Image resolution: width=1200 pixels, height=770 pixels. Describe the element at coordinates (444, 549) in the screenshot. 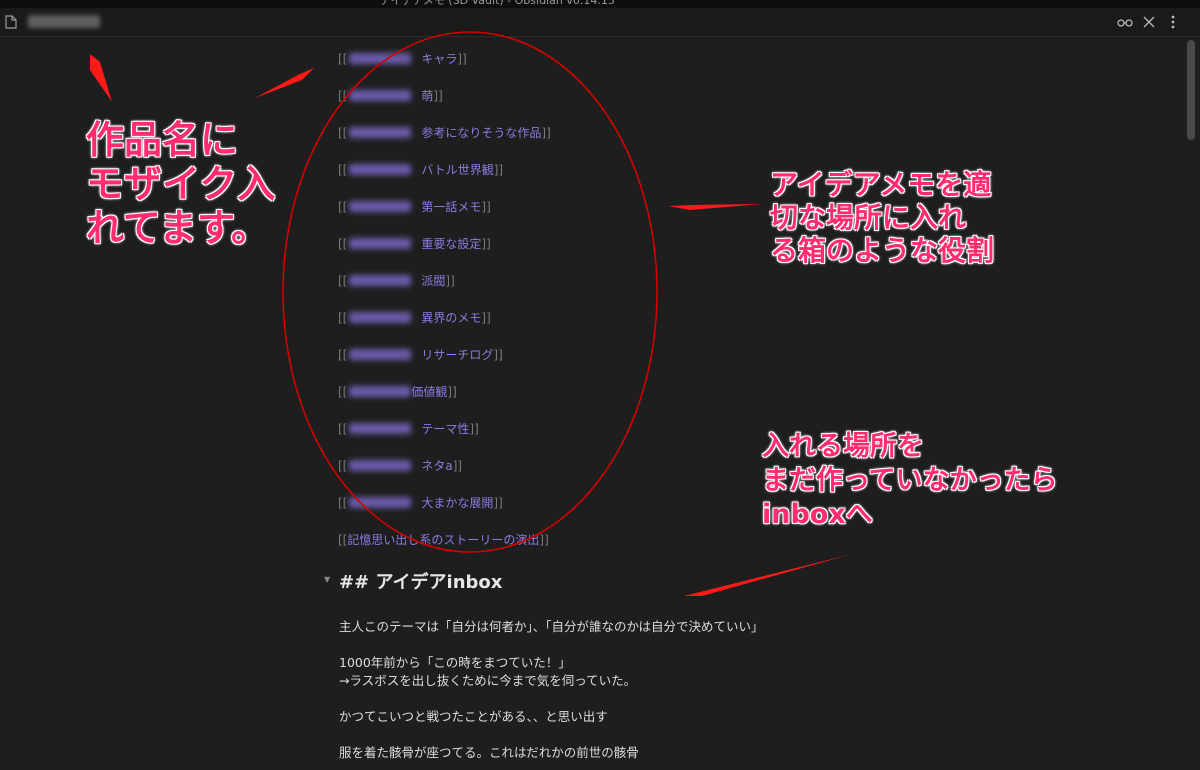

I see `internal-link-plain: [[記憶思い出し系のストーリーの演出]]` at that location.